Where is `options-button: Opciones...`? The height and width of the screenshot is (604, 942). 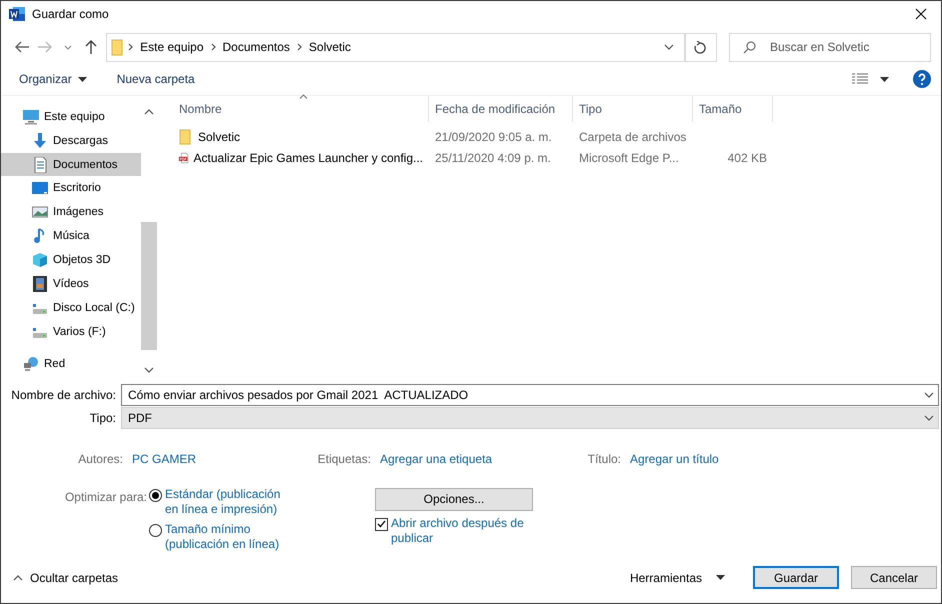
options-button: Opciones... is located at coordinates (454, 499).